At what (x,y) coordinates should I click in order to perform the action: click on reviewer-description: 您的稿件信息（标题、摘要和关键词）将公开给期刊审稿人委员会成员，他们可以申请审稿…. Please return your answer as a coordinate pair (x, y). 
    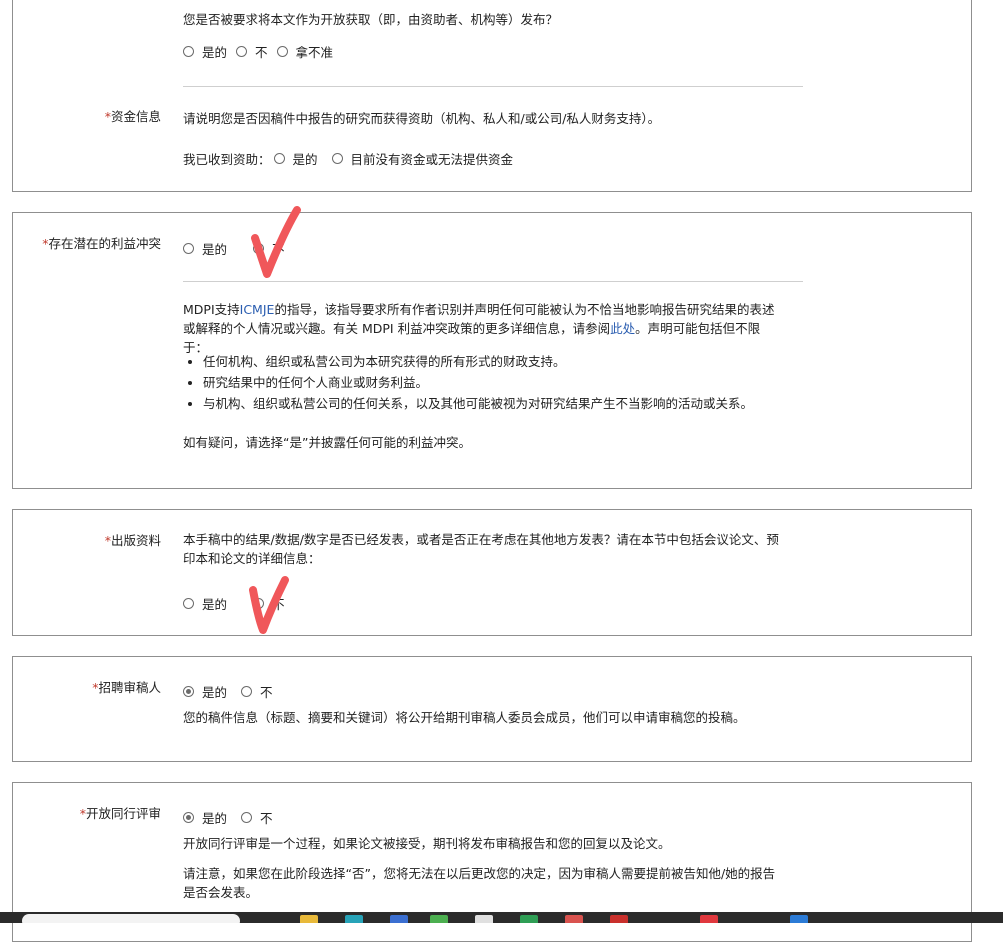
    Looking at the image, I should click on (464, 717).